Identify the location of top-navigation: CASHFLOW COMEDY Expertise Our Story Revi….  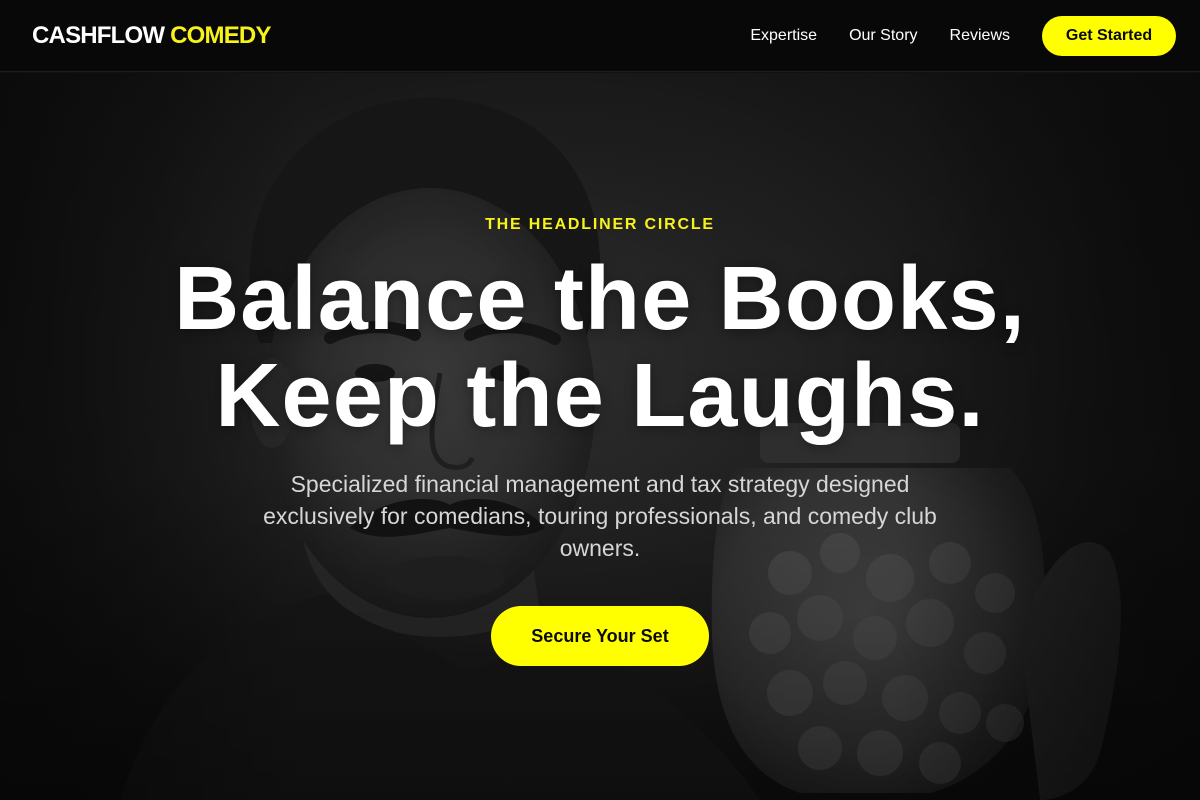
(600, 36).